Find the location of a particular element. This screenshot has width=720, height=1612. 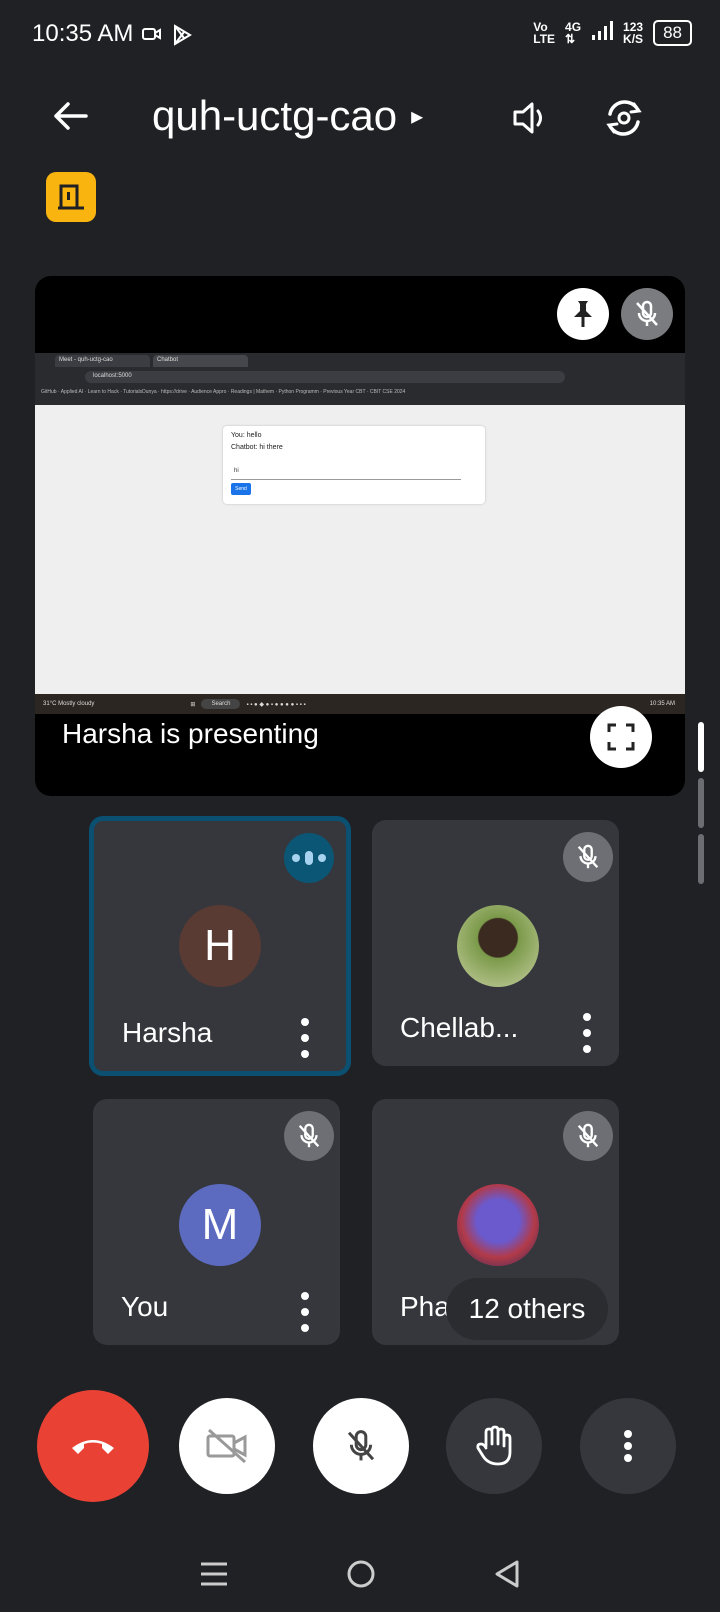

recent-apps-icon is located at coordinates (214, 1576).